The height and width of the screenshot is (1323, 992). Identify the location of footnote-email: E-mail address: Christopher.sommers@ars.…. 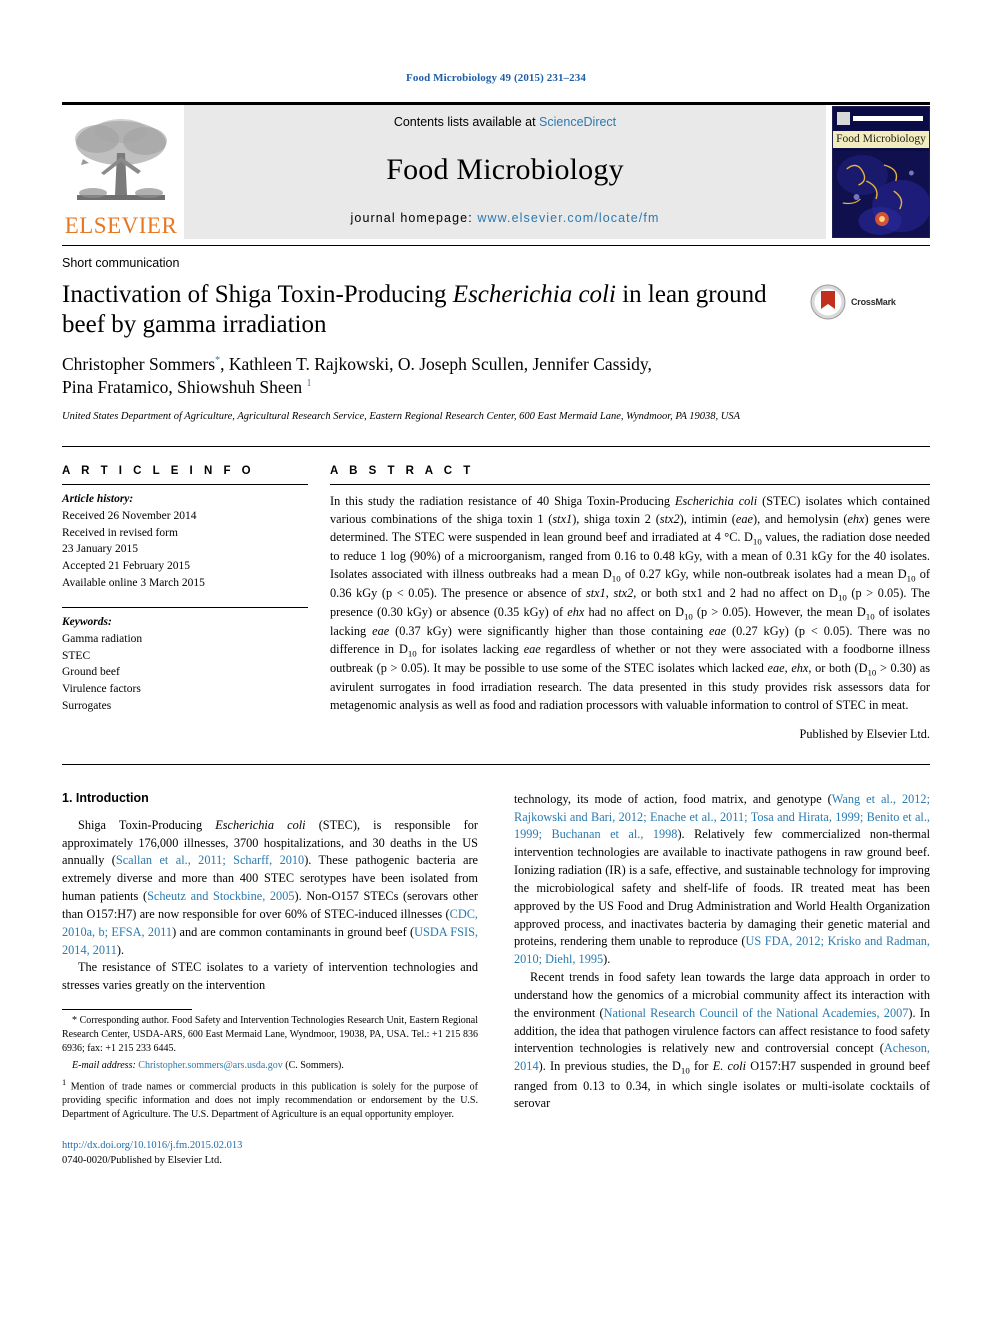
(270, 1066).